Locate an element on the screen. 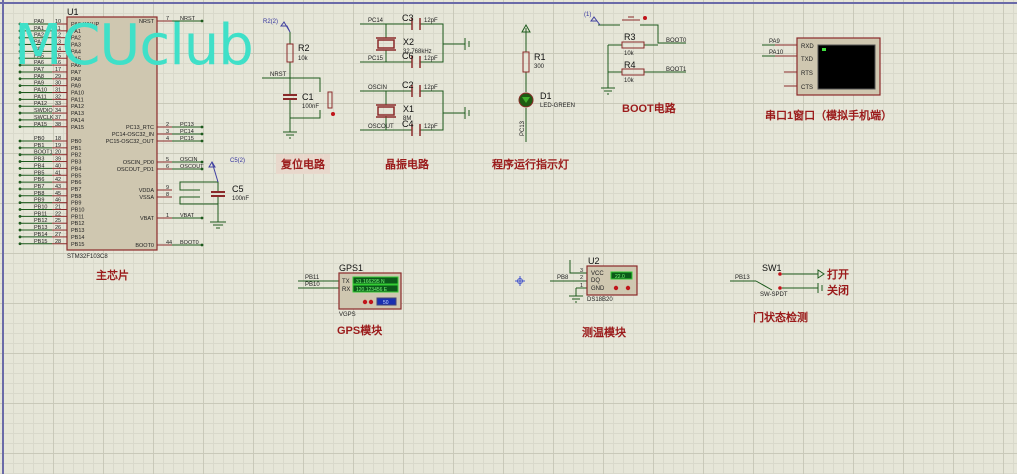 The width and height of the screenshot is (1017, 474). boot-circuit is located at coordinates (638, 55).